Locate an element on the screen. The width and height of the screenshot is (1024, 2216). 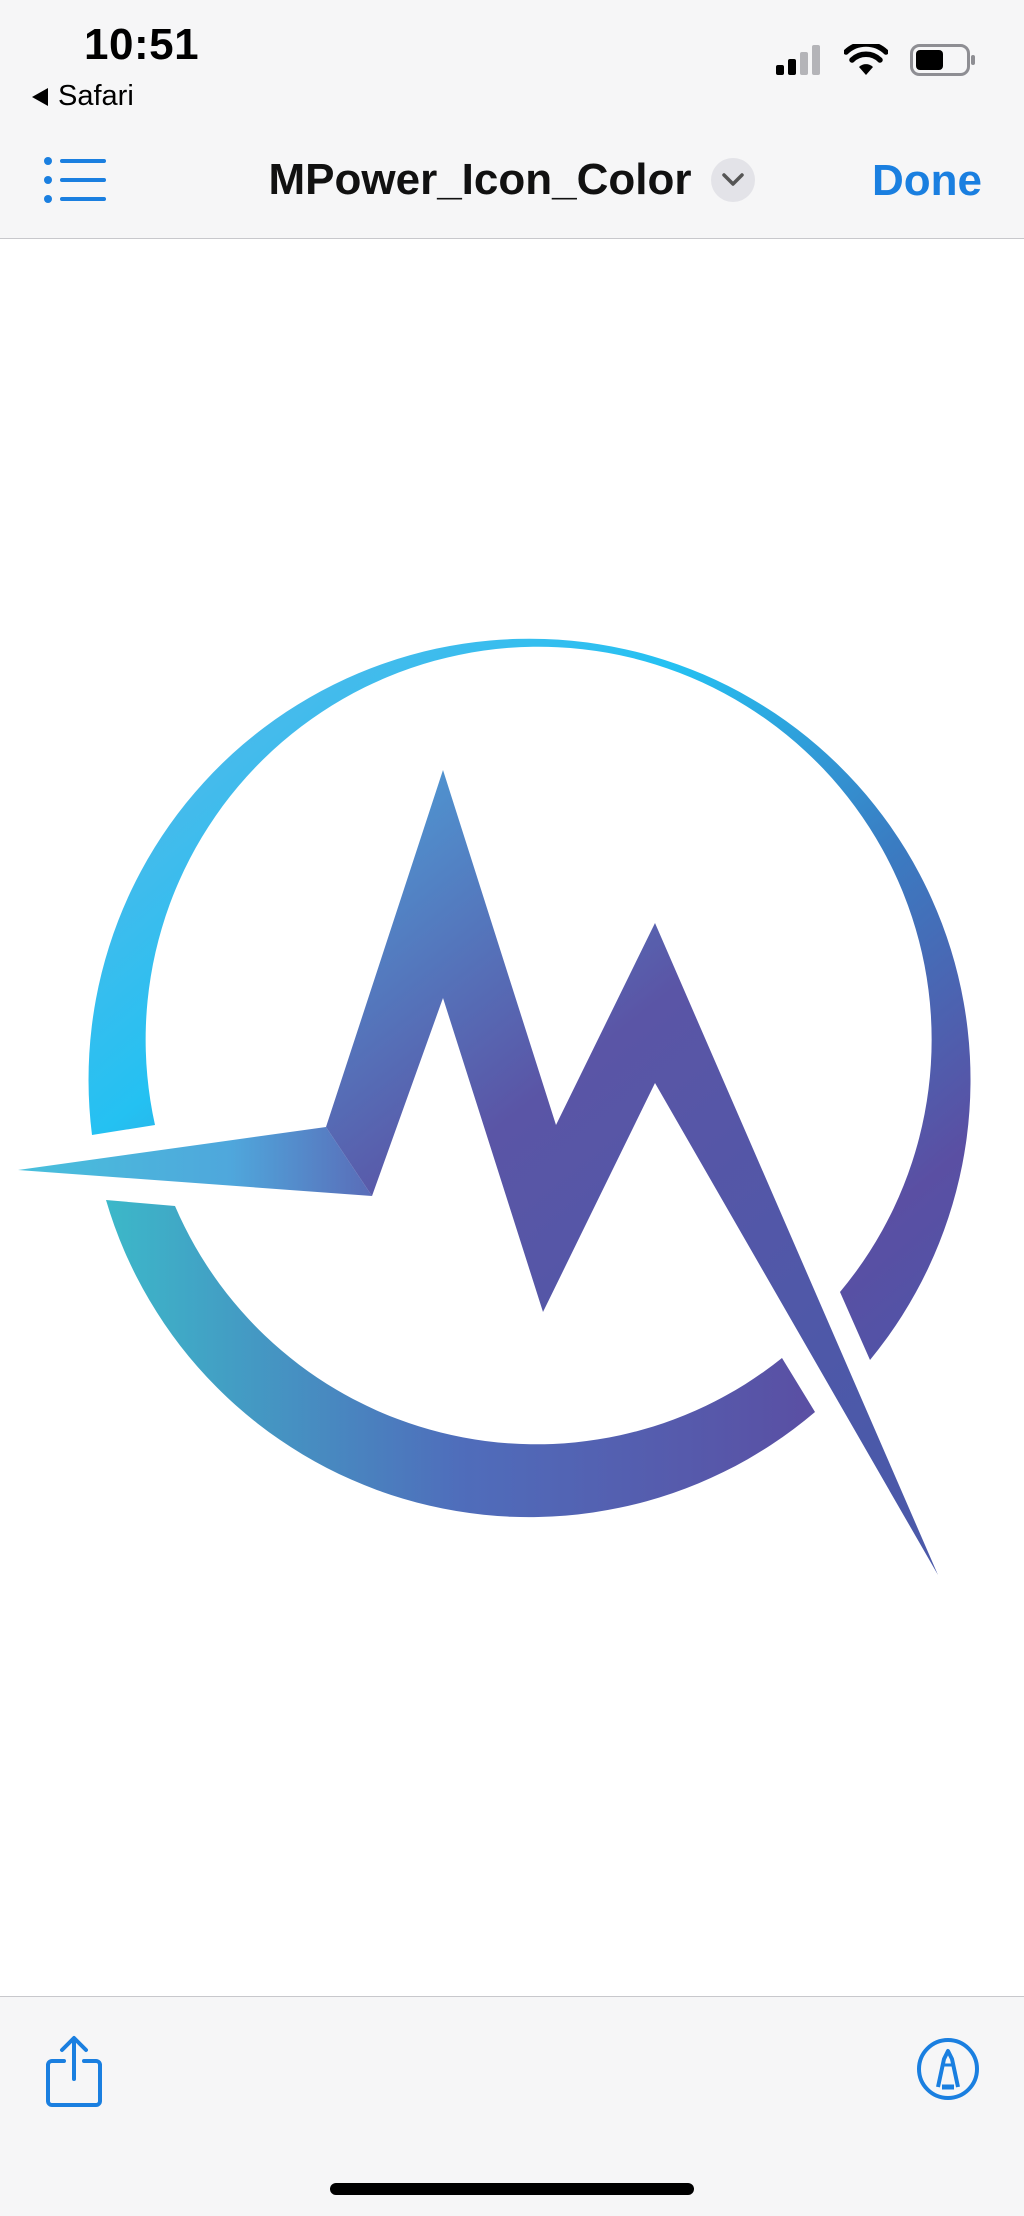
share-icon is located at coordinates (74, 2071).